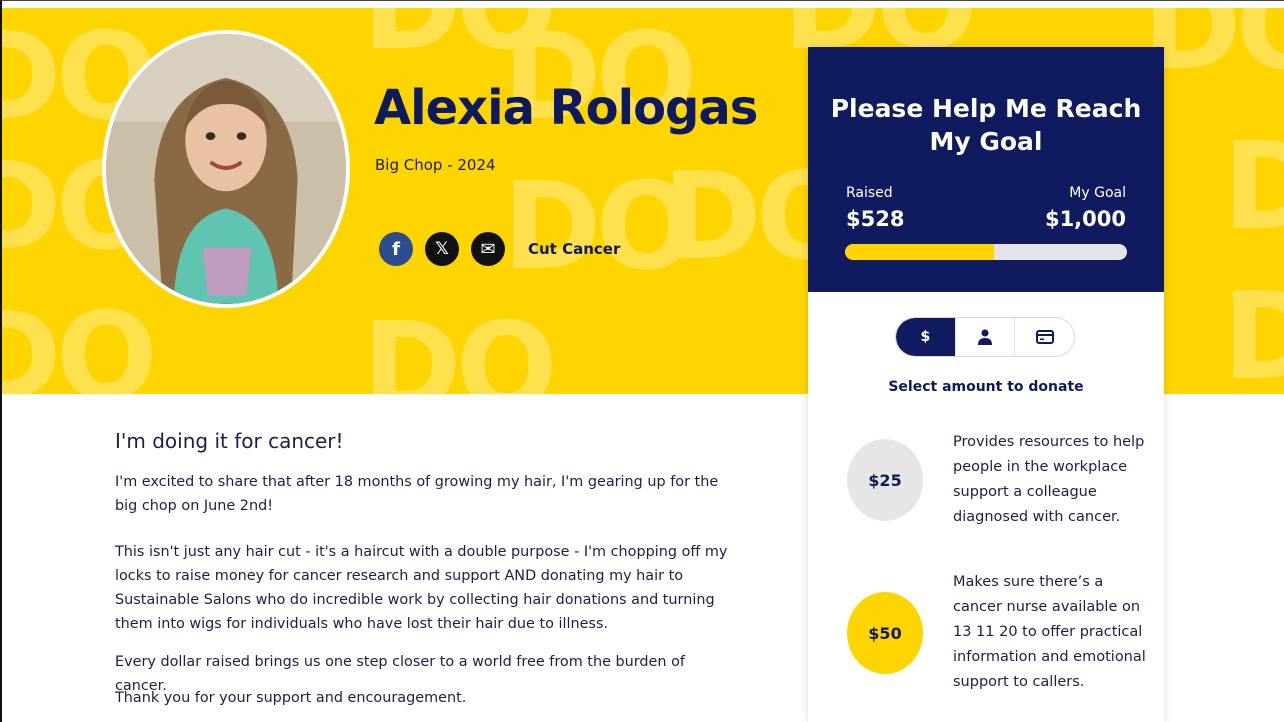 This screenshot has height=722, width=1284. I want to click on progress-bar-fill, so click(919, 252).